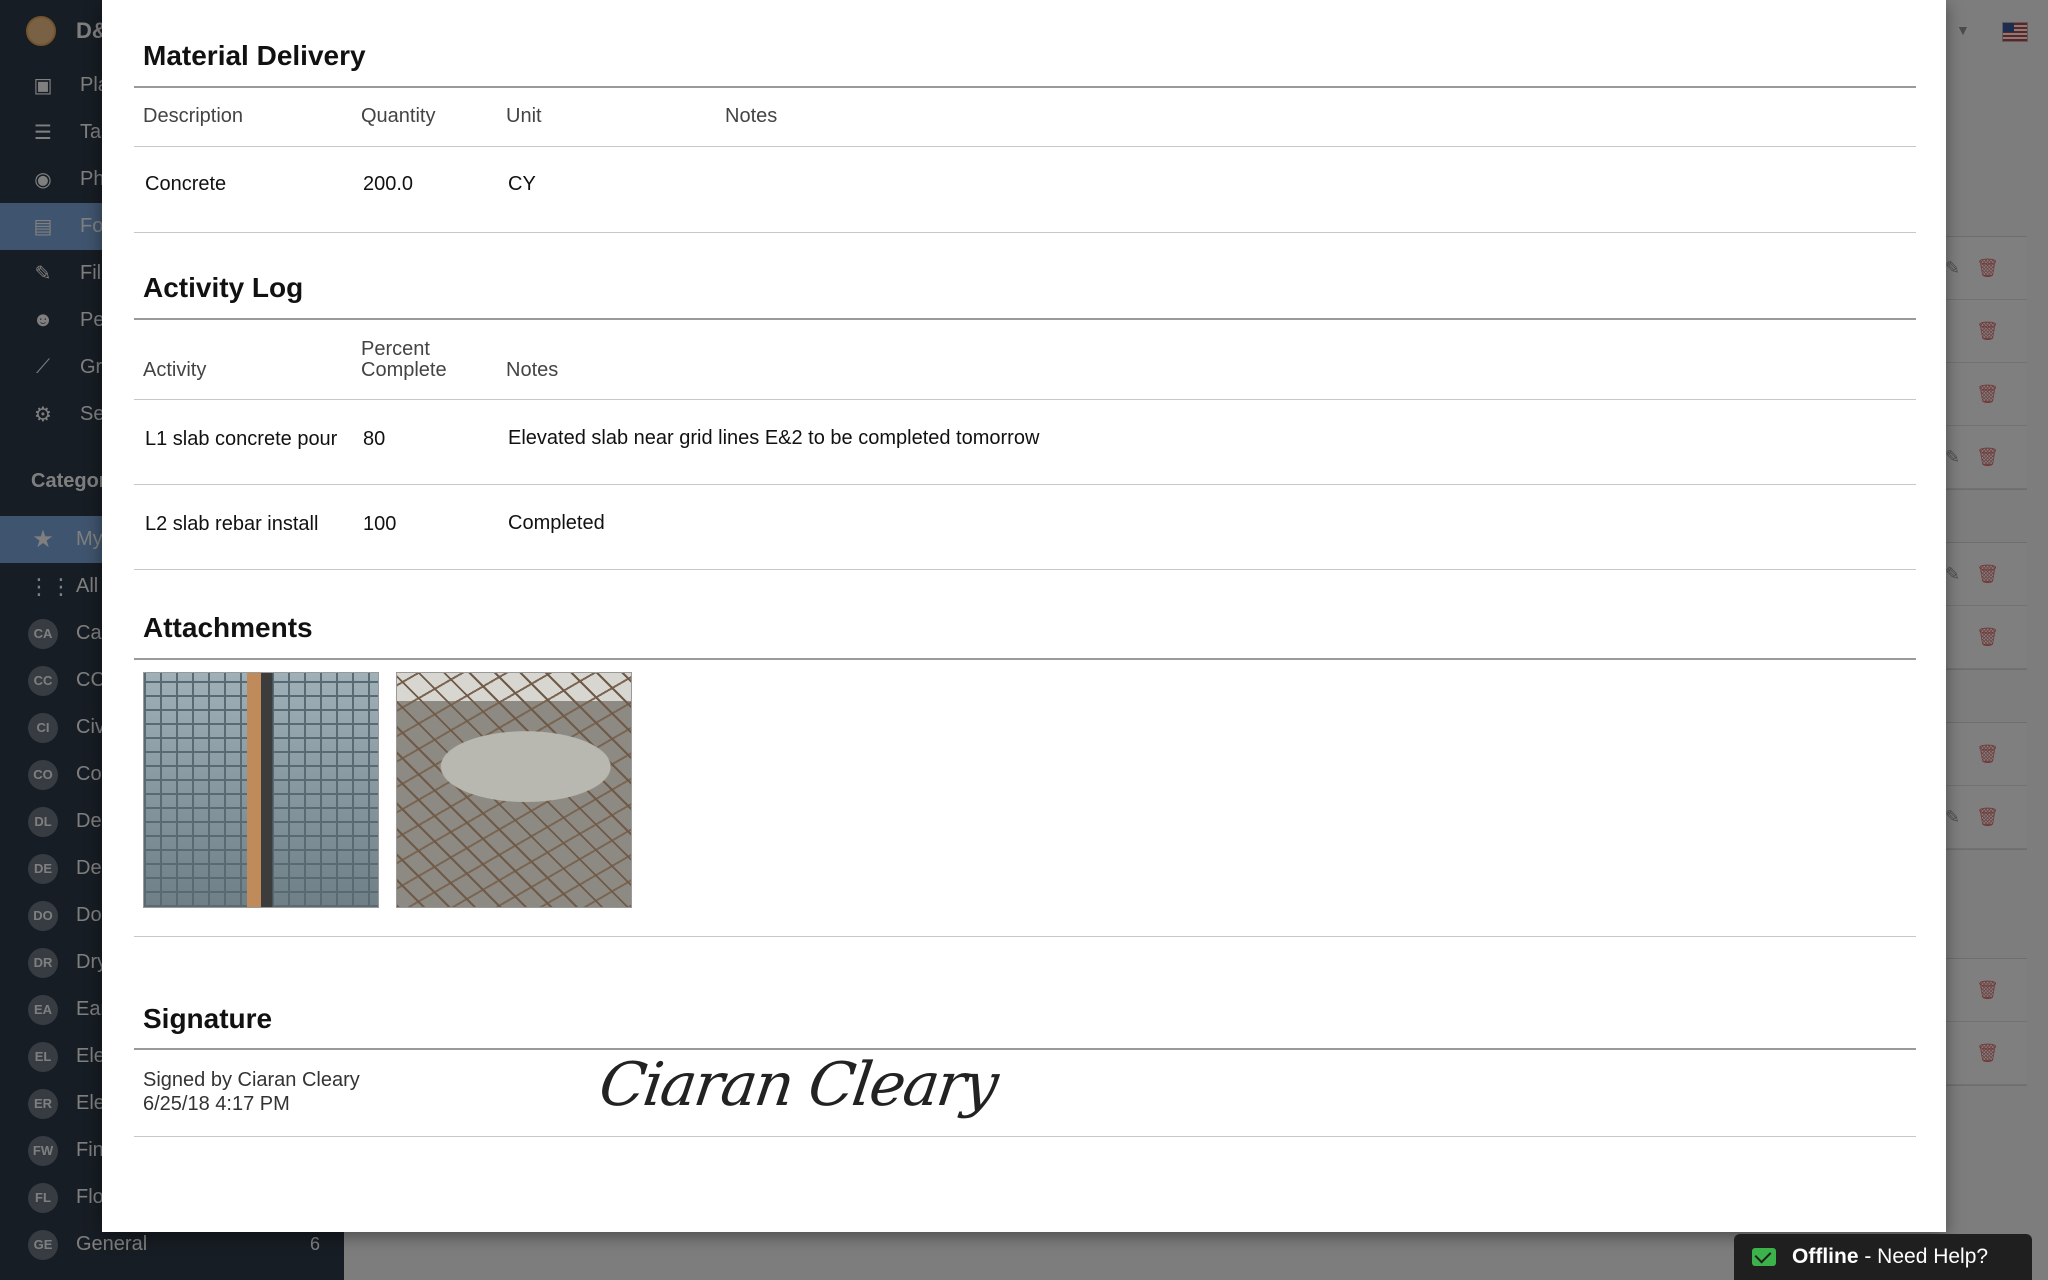 The width and height of the screenshot is (2048, 1280). I want to click on material-unit: CY, so click(522, 184).